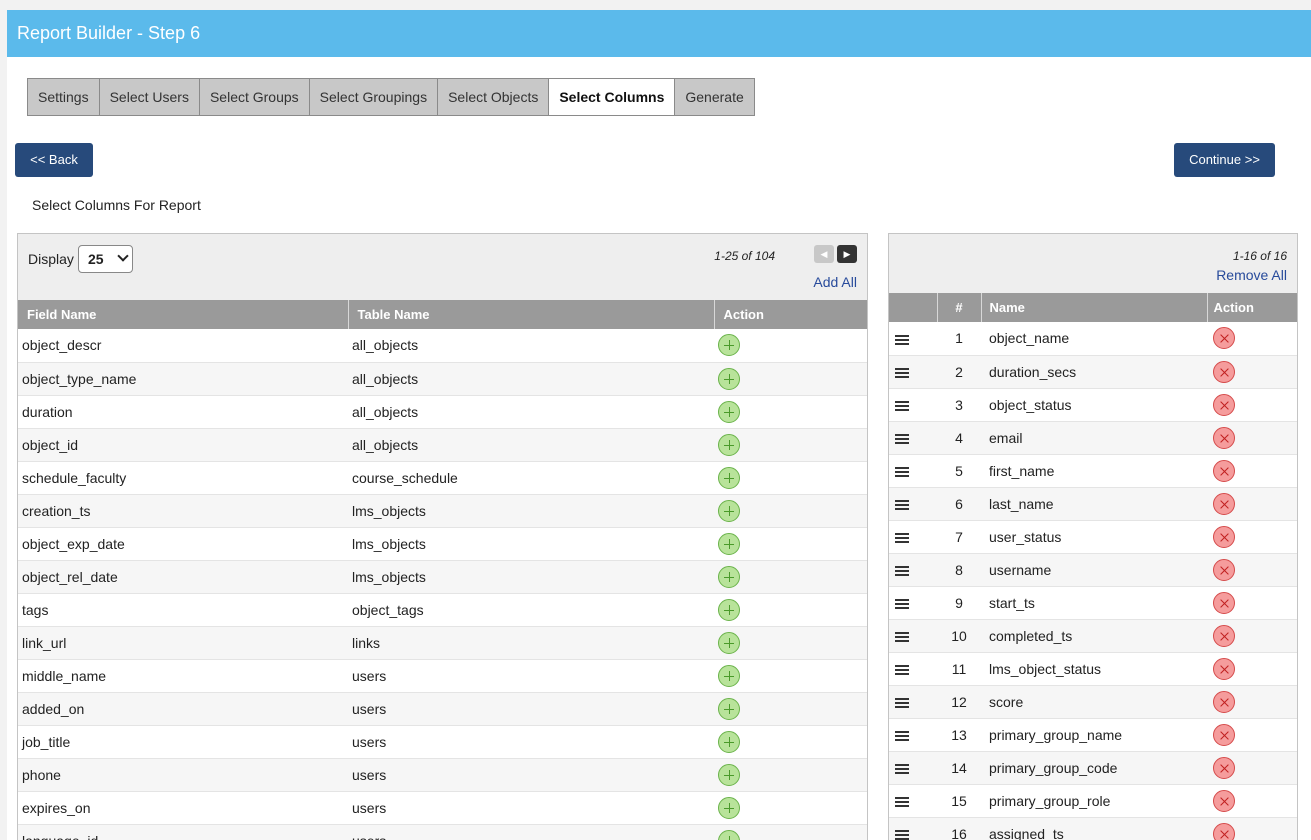  I want to click on field-name-cell: link_url, so click(183, 643).